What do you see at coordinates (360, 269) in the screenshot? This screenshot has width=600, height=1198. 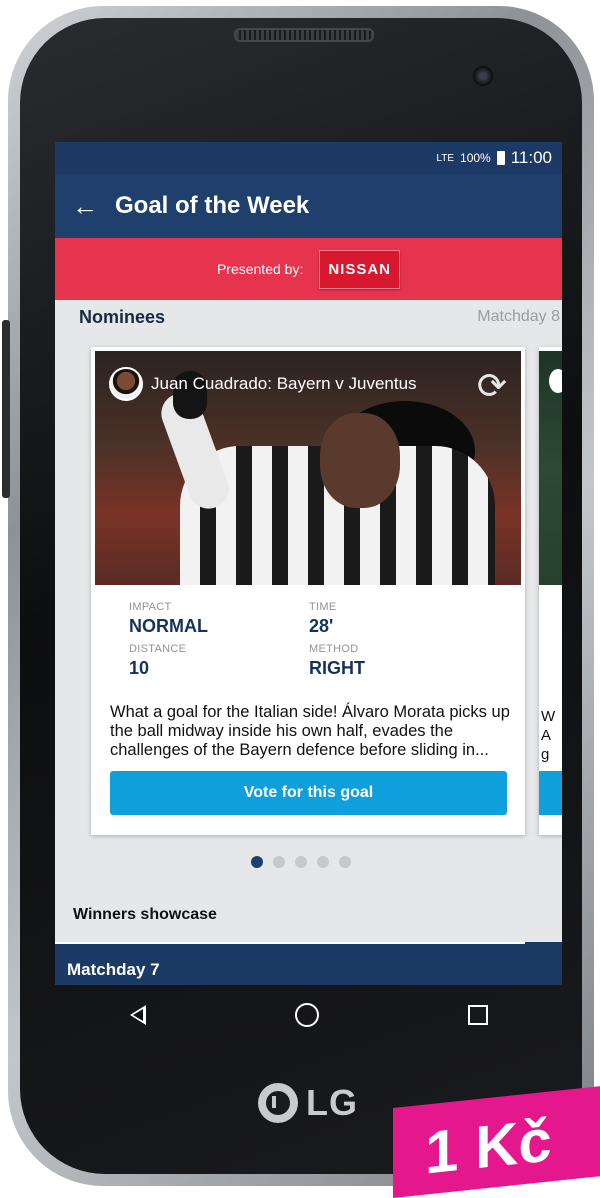 I see `nissan-logo: NISSAN` at bounding box center [360, 269].